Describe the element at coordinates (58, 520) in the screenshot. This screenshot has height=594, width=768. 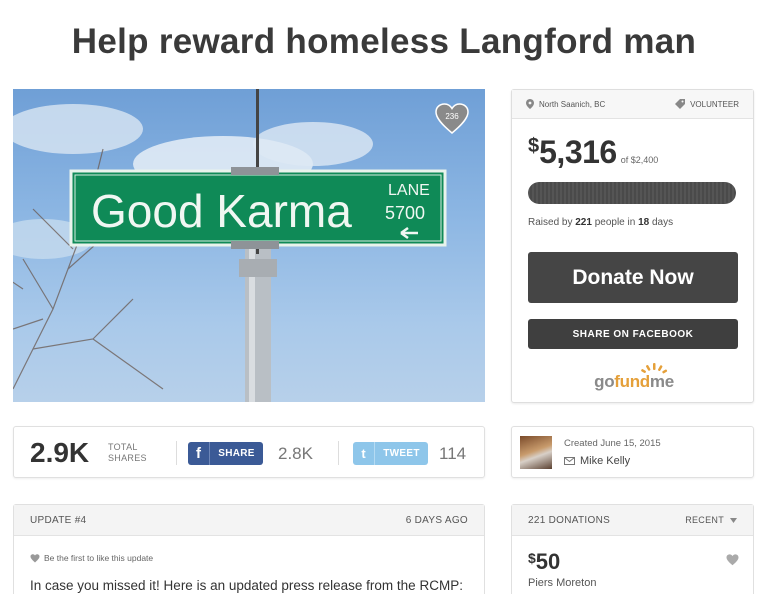
I see `update-number: UPDATE #4` at that location.